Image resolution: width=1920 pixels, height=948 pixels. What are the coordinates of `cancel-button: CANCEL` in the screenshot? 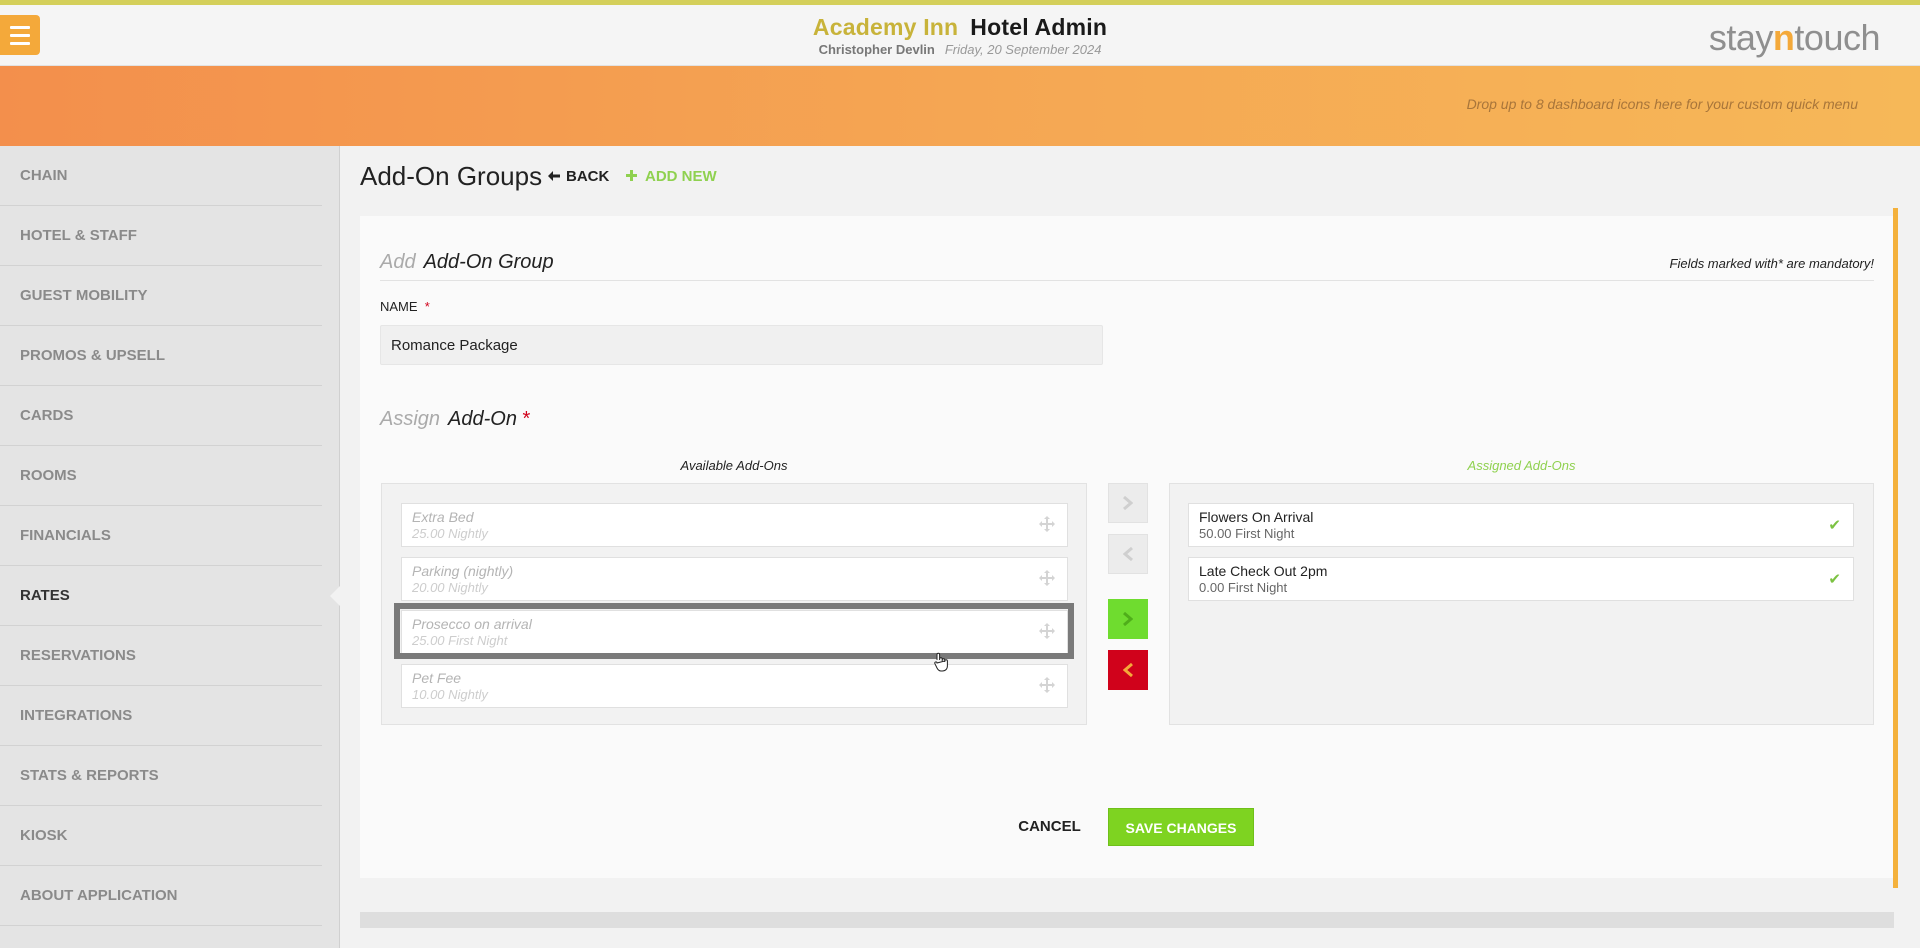 It's located at (1049, 827).